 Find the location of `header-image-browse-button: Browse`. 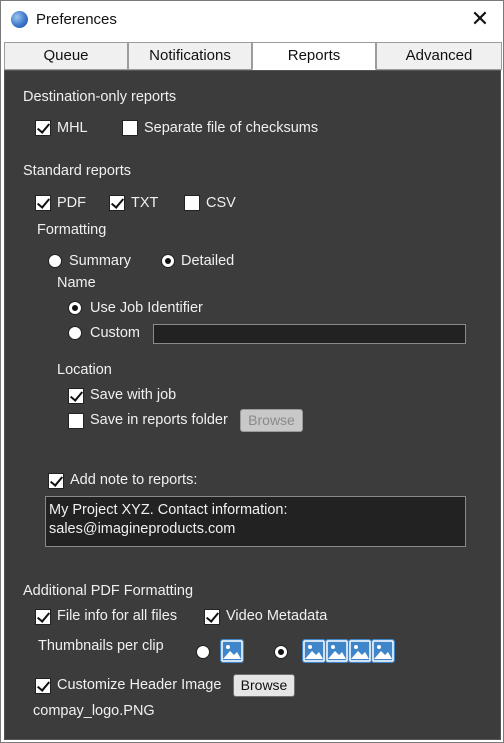

header-image-browse-button: Browse is located at coordinates (264, 685).